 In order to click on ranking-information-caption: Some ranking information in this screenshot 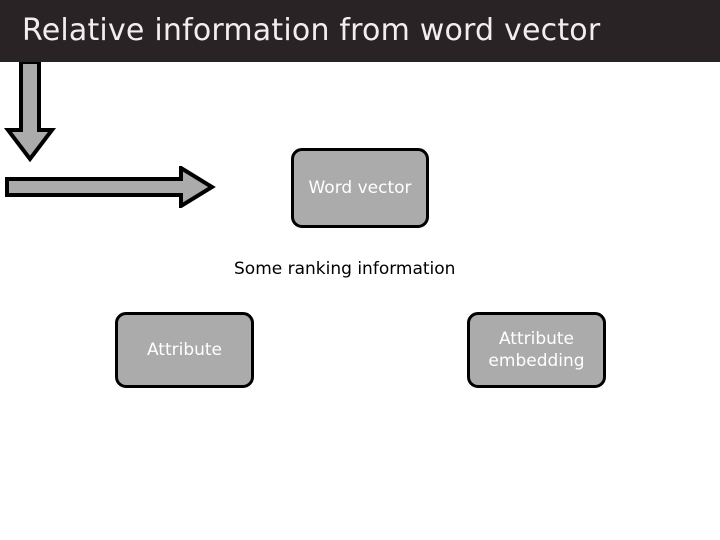, I will do `click(345, 269)`.